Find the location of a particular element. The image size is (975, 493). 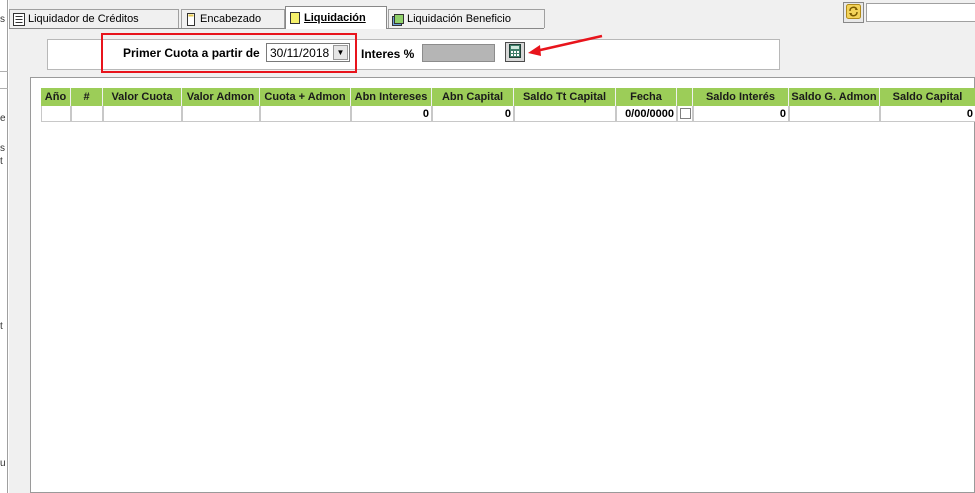

column-header: Saldo G. Admon is located at coordinates (834, 97).